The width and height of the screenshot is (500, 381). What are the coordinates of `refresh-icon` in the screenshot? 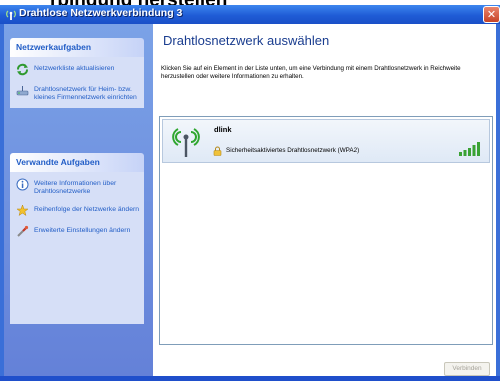 It's located at (22, 69).